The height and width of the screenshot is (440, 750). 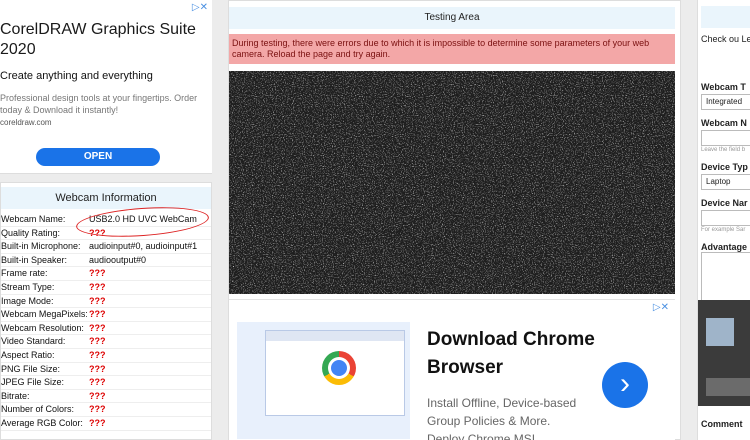 What do you see at coordinates (33, 219) in the screenshot?
I see `row-label: Webcam Name:` at bounding box center [33, 219].